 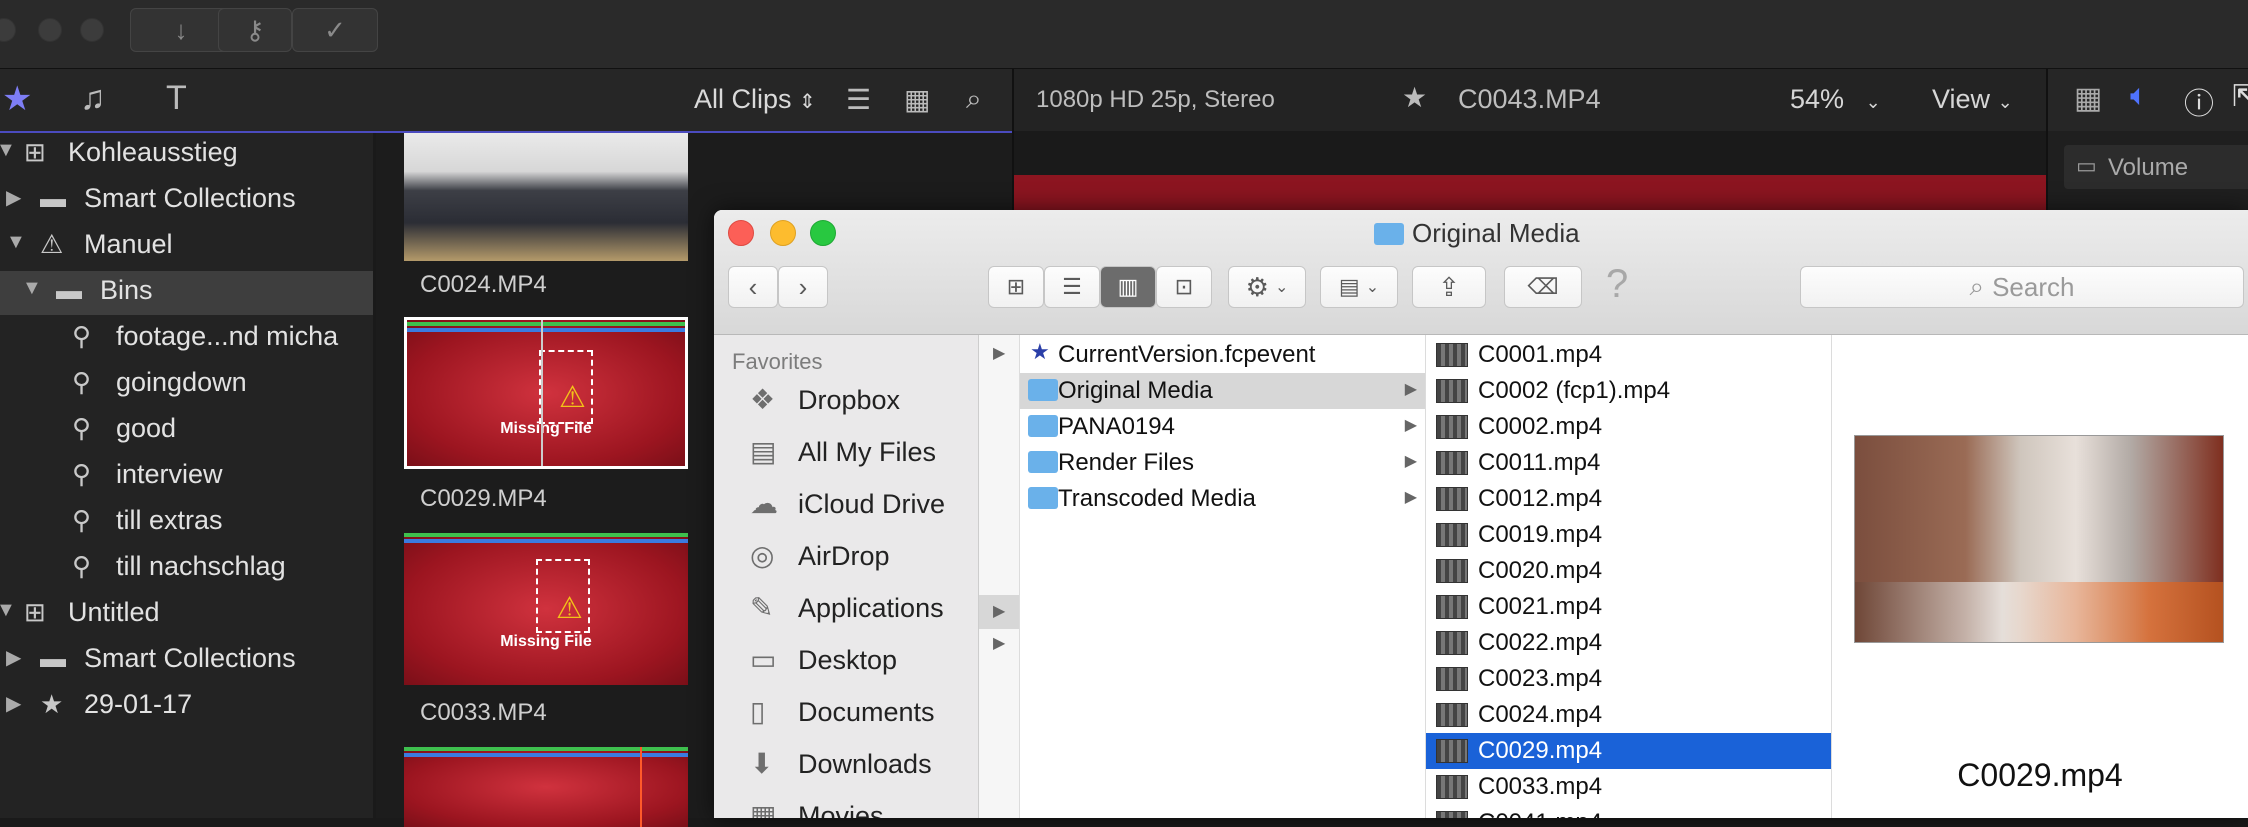 What do you see at coordinates (335, 30) in the screenshot?
I see `background-tasks-button: ✓` at bounding box center [335, 30].